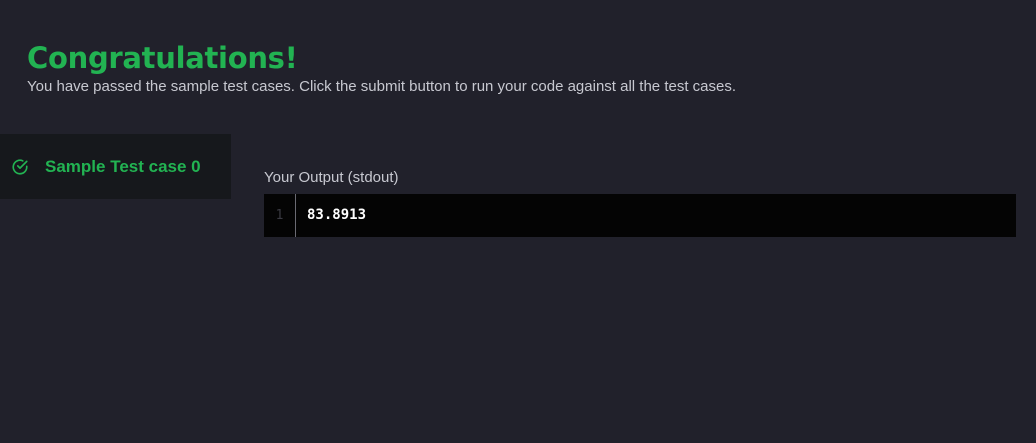 This screenshot has height=443, width=1036. Describe the element at coordinates (280, 215) in the screenshot. I see `line-number: 1` at that location.